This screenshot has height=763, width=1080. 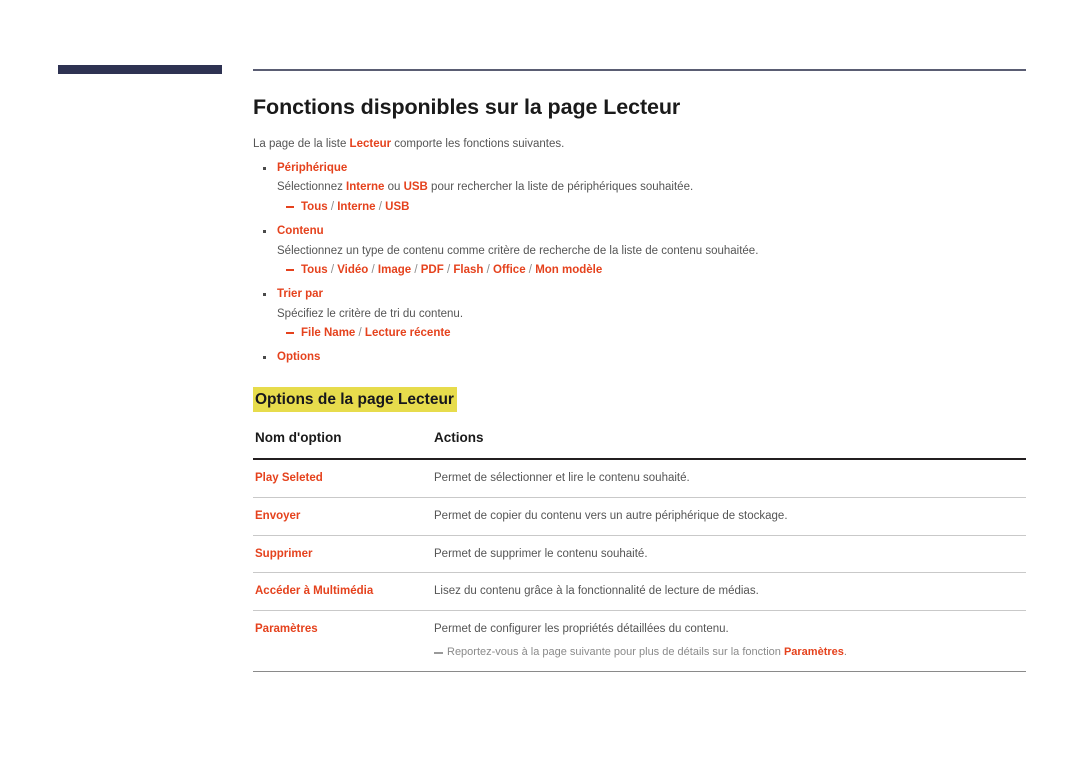 I want to click on table-header-row: Nom d'option Actions, so click(x=639, y=445).